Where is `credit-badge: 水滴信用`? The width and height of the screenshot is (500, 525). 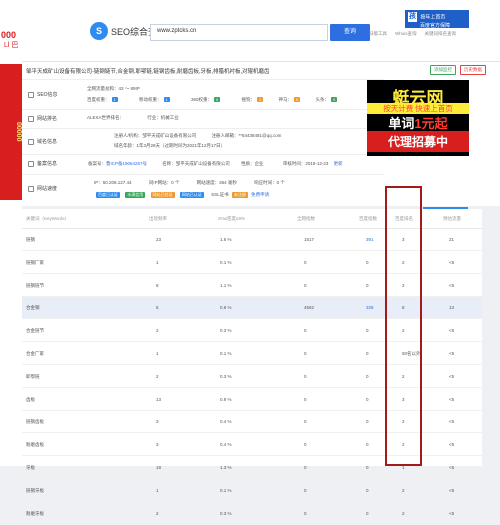
credit-badge: 水滴信用 is located at coordinates (135, 195).